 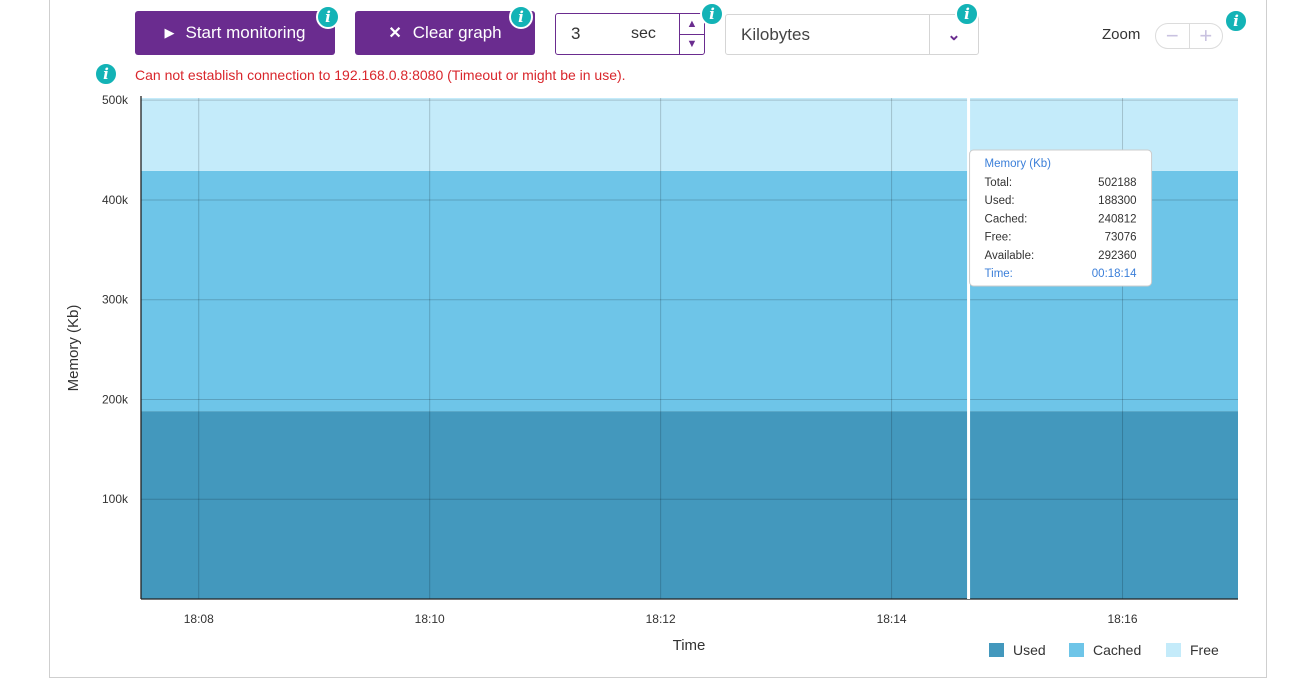 What do you see at coordinates (689, 645) in the screenshot?
I see `x-axis-title: Time` at bounding box center [689, 645].